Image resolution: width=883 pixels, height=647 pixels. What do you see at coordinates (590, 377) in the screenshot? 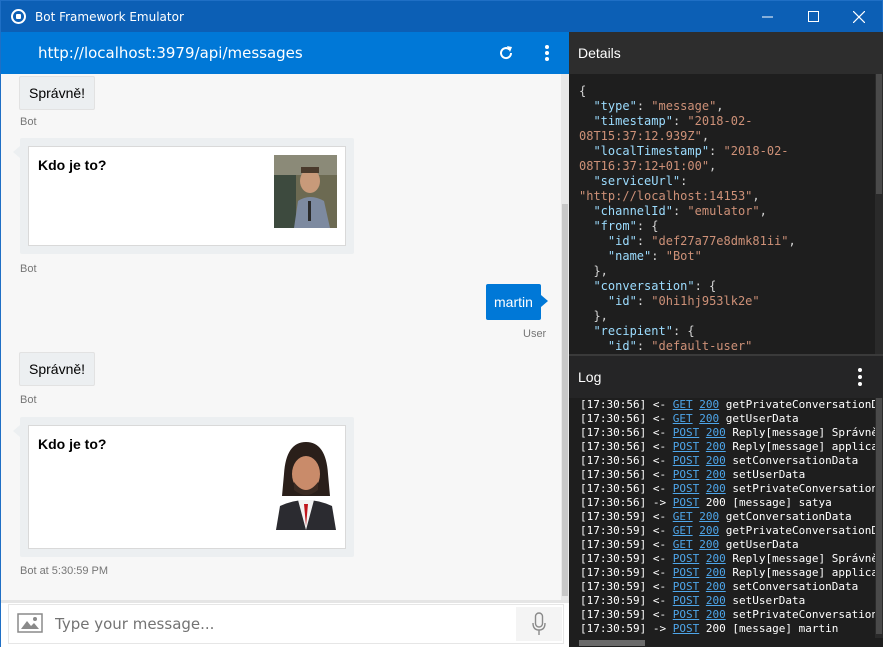
I see `log-title: Log` at bounding box center [590, 377].